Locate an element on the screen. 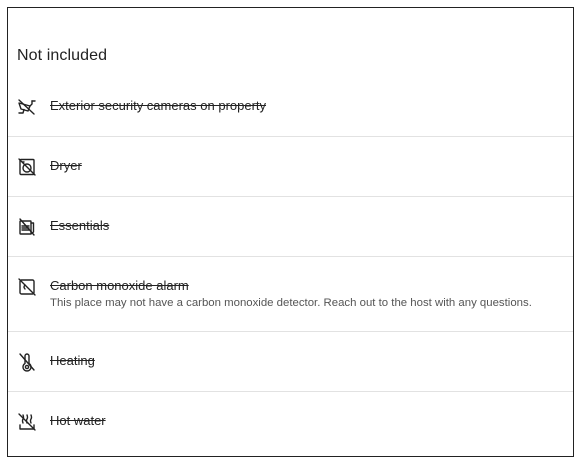 Image resolution: width=583 pixels, height=466 pixels. item-label: Exterior security cameras on property is located at coordinates (158, 105).